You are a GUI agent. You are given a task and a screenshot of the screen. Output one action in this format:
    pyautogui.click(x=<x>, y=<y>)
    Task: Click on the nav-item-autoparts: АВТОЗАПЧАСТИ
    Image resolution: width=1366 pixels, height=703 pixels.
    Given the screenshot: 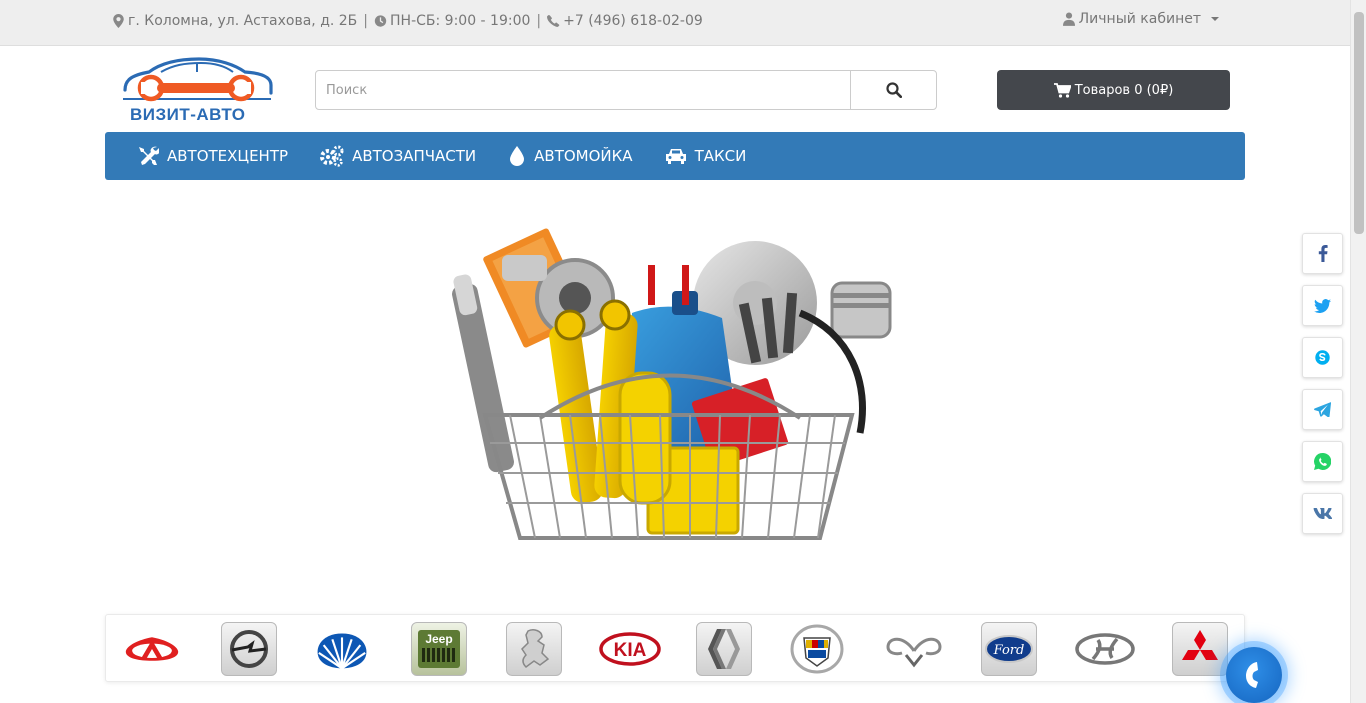 What is the action you would take?
    pyautogui.click(x=398, y=156)
    